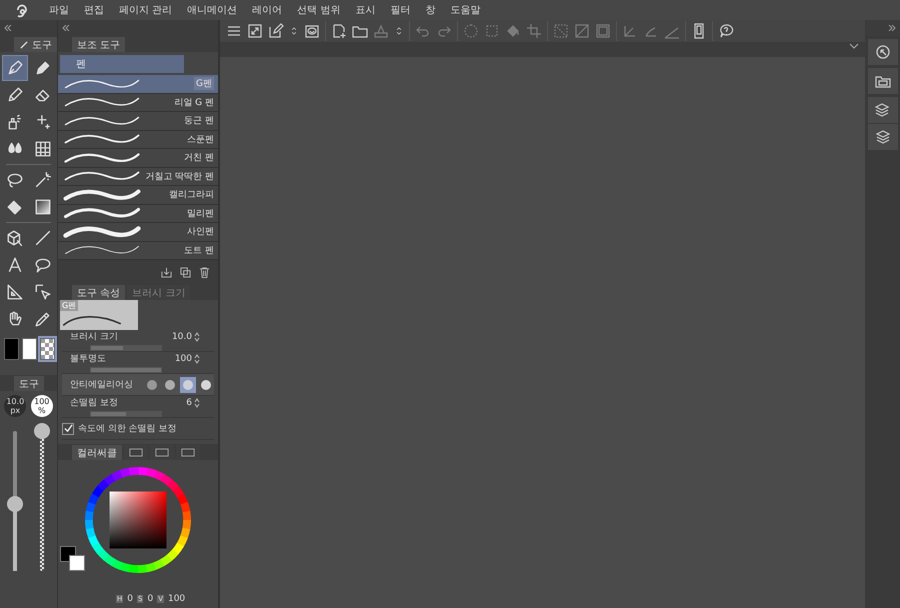 This screenshot has height=608, width=900. I want to click on property-label: 불투명도, so click(88, 359).